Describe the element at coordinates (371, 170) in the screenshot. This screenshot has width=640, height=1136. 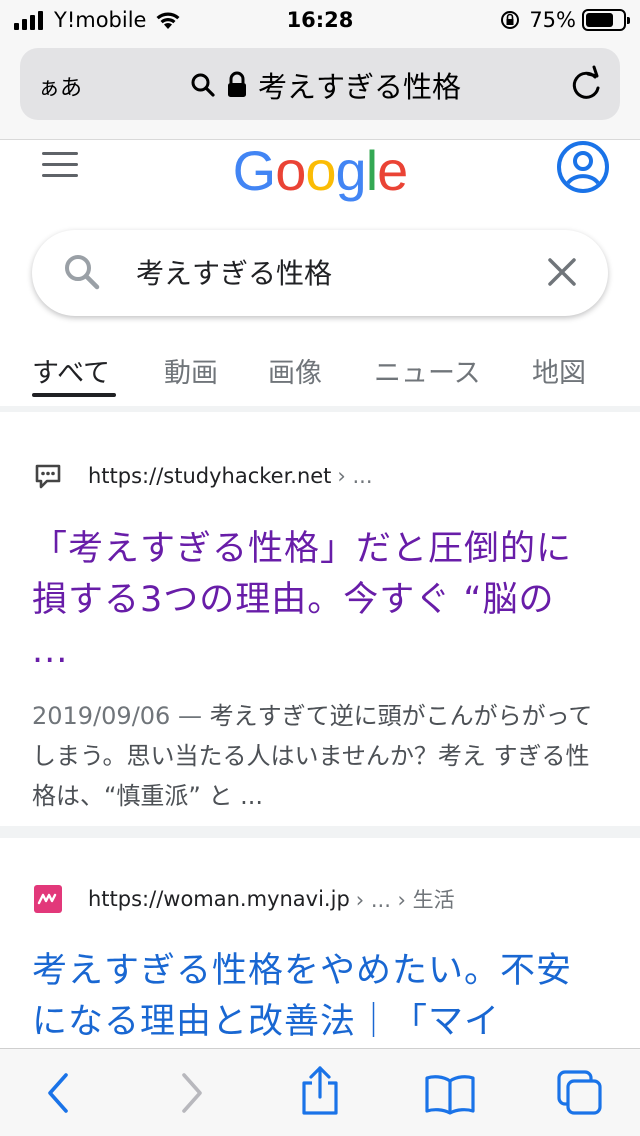
I see `google-logo-letter: l` at that location.